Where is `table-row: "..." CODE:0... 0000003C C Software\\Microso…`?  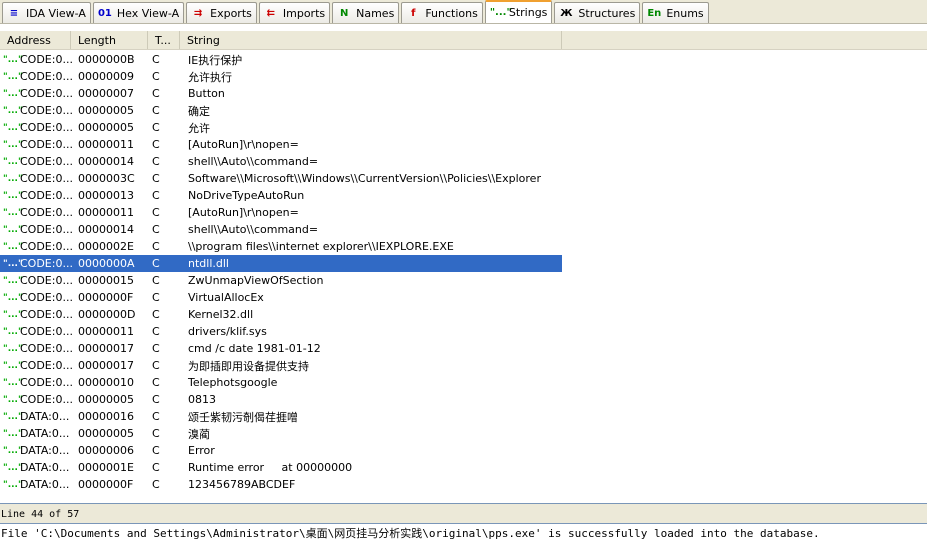 table-row: "..." CODE:0... 0000003C C Software\\Microso… is located at coordinates (281, 178).